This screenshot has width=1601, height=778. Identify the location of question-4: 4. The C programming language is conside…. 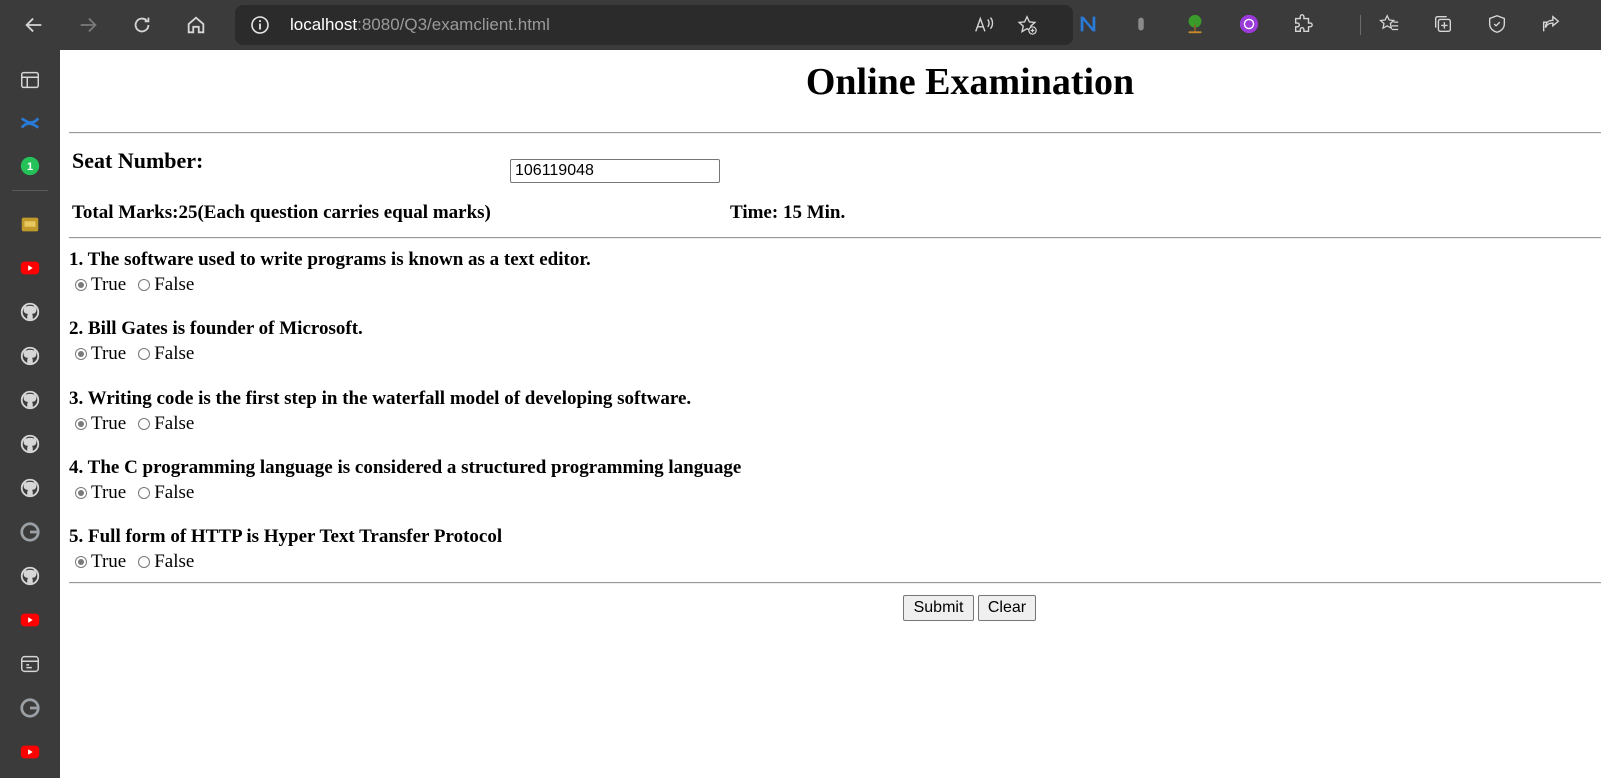
(405, 480).